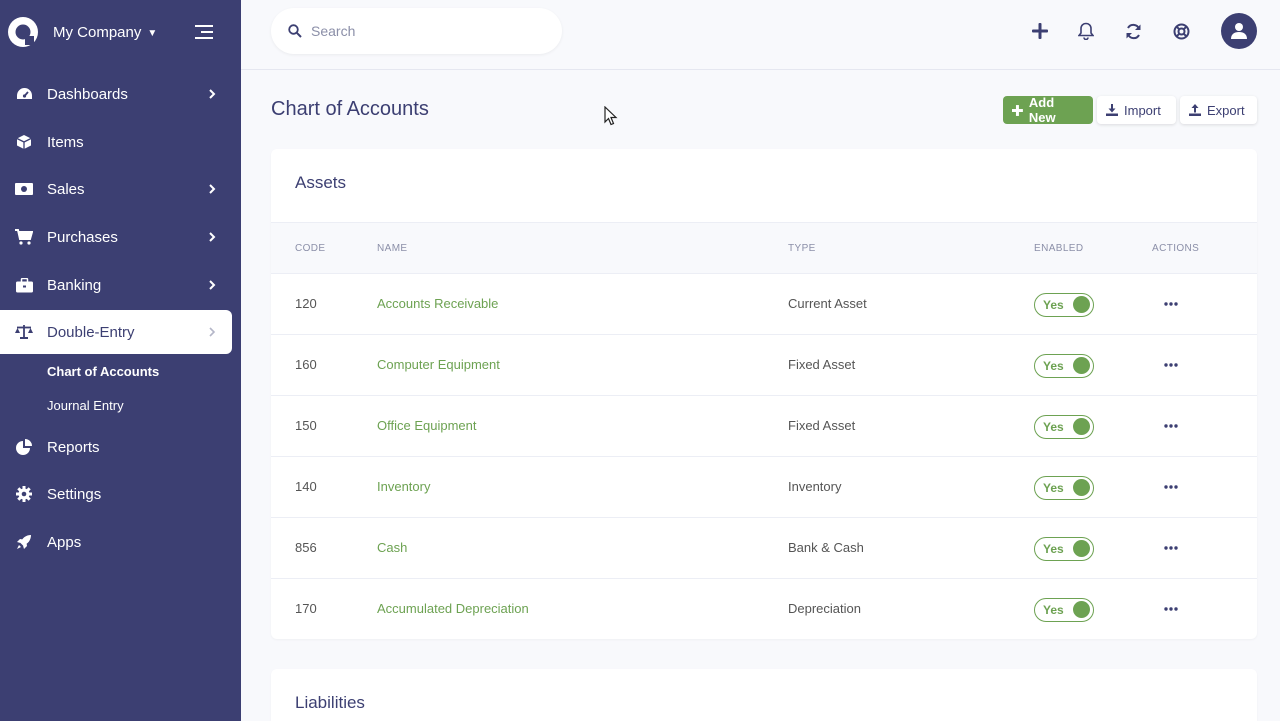 This screenshot has height=721, width=1280. What do you see at coordinates (116, 494) in the screenshot?
I see `sidebar-item-settings: Settings` at bounding box center [116, 494].